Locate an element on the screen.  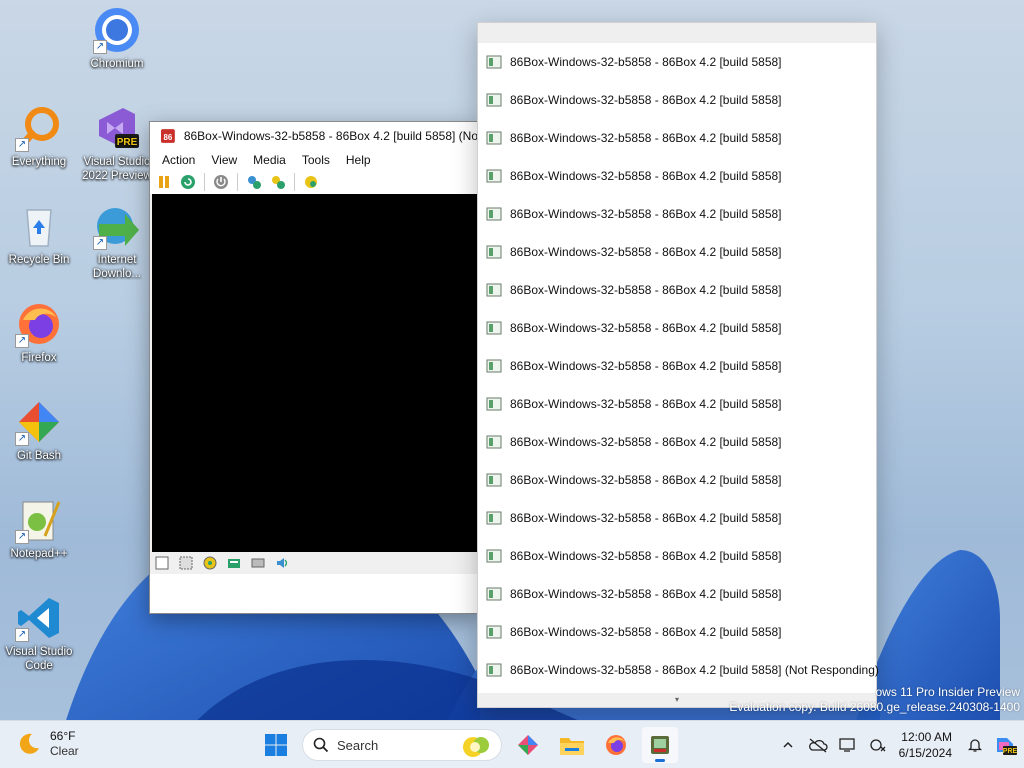
taskbar-search: Search is located at coordinates (402, 745).